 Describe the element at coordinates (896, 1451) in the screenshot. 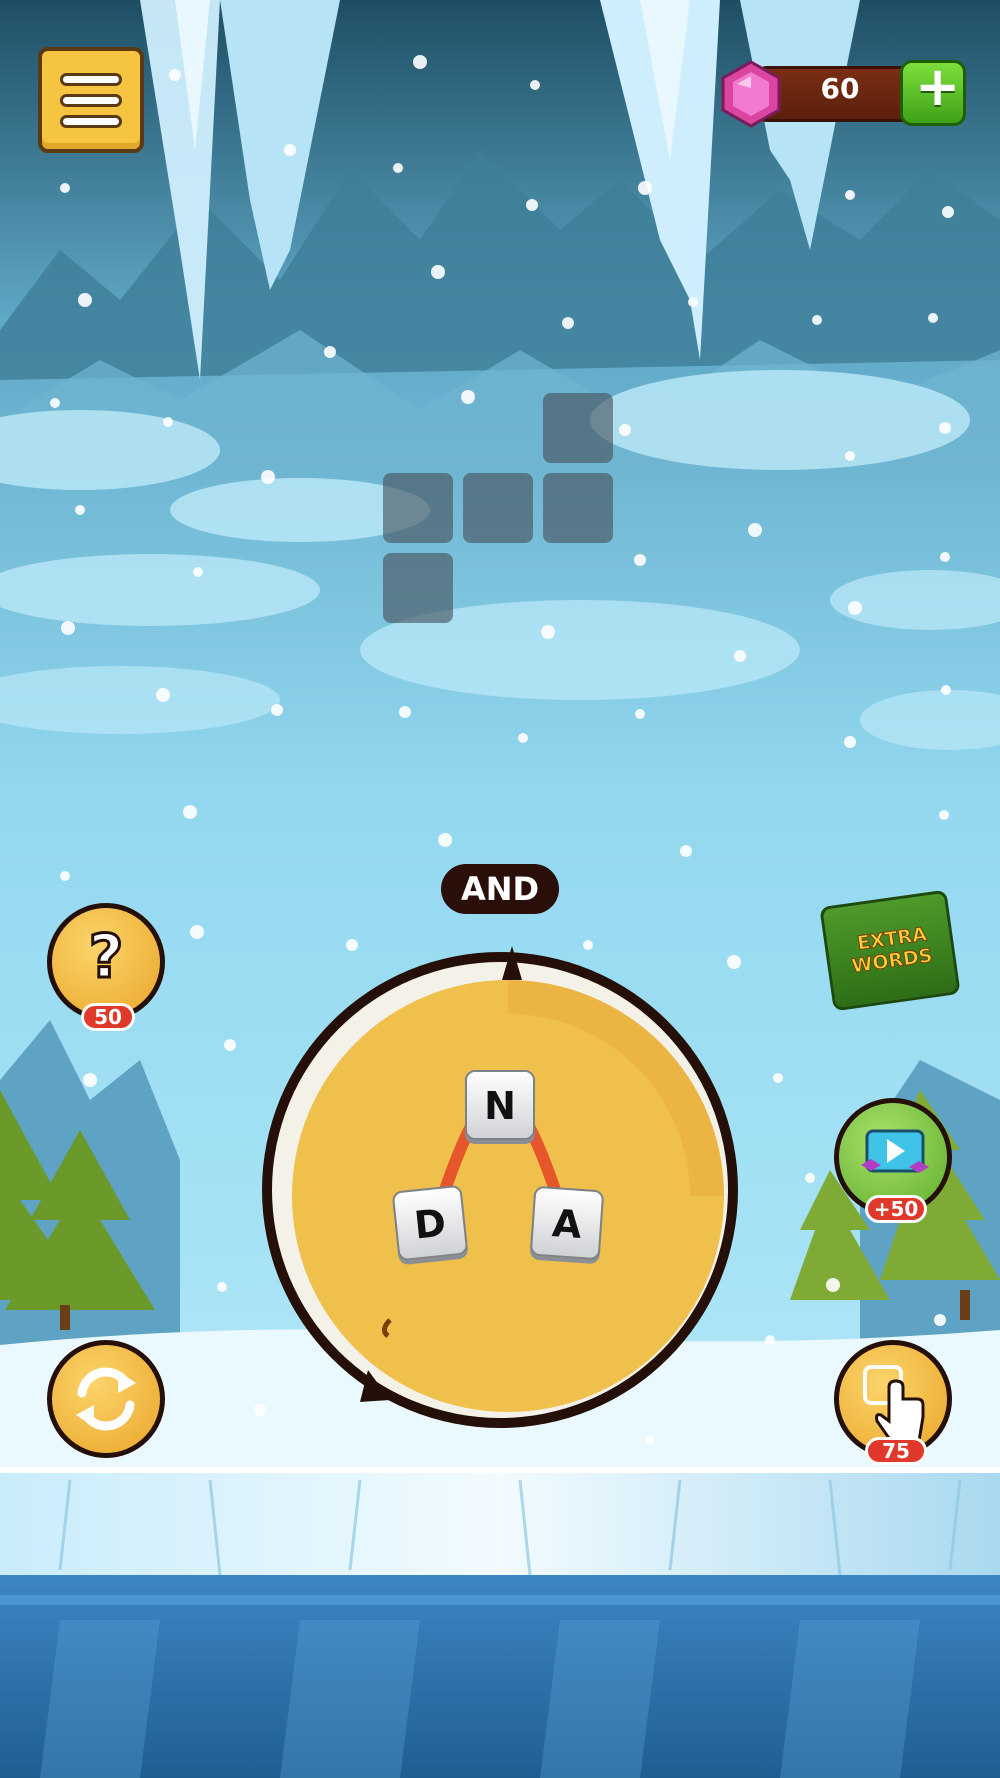

I see `reveal-letter-cost-badge: 75` at that location.